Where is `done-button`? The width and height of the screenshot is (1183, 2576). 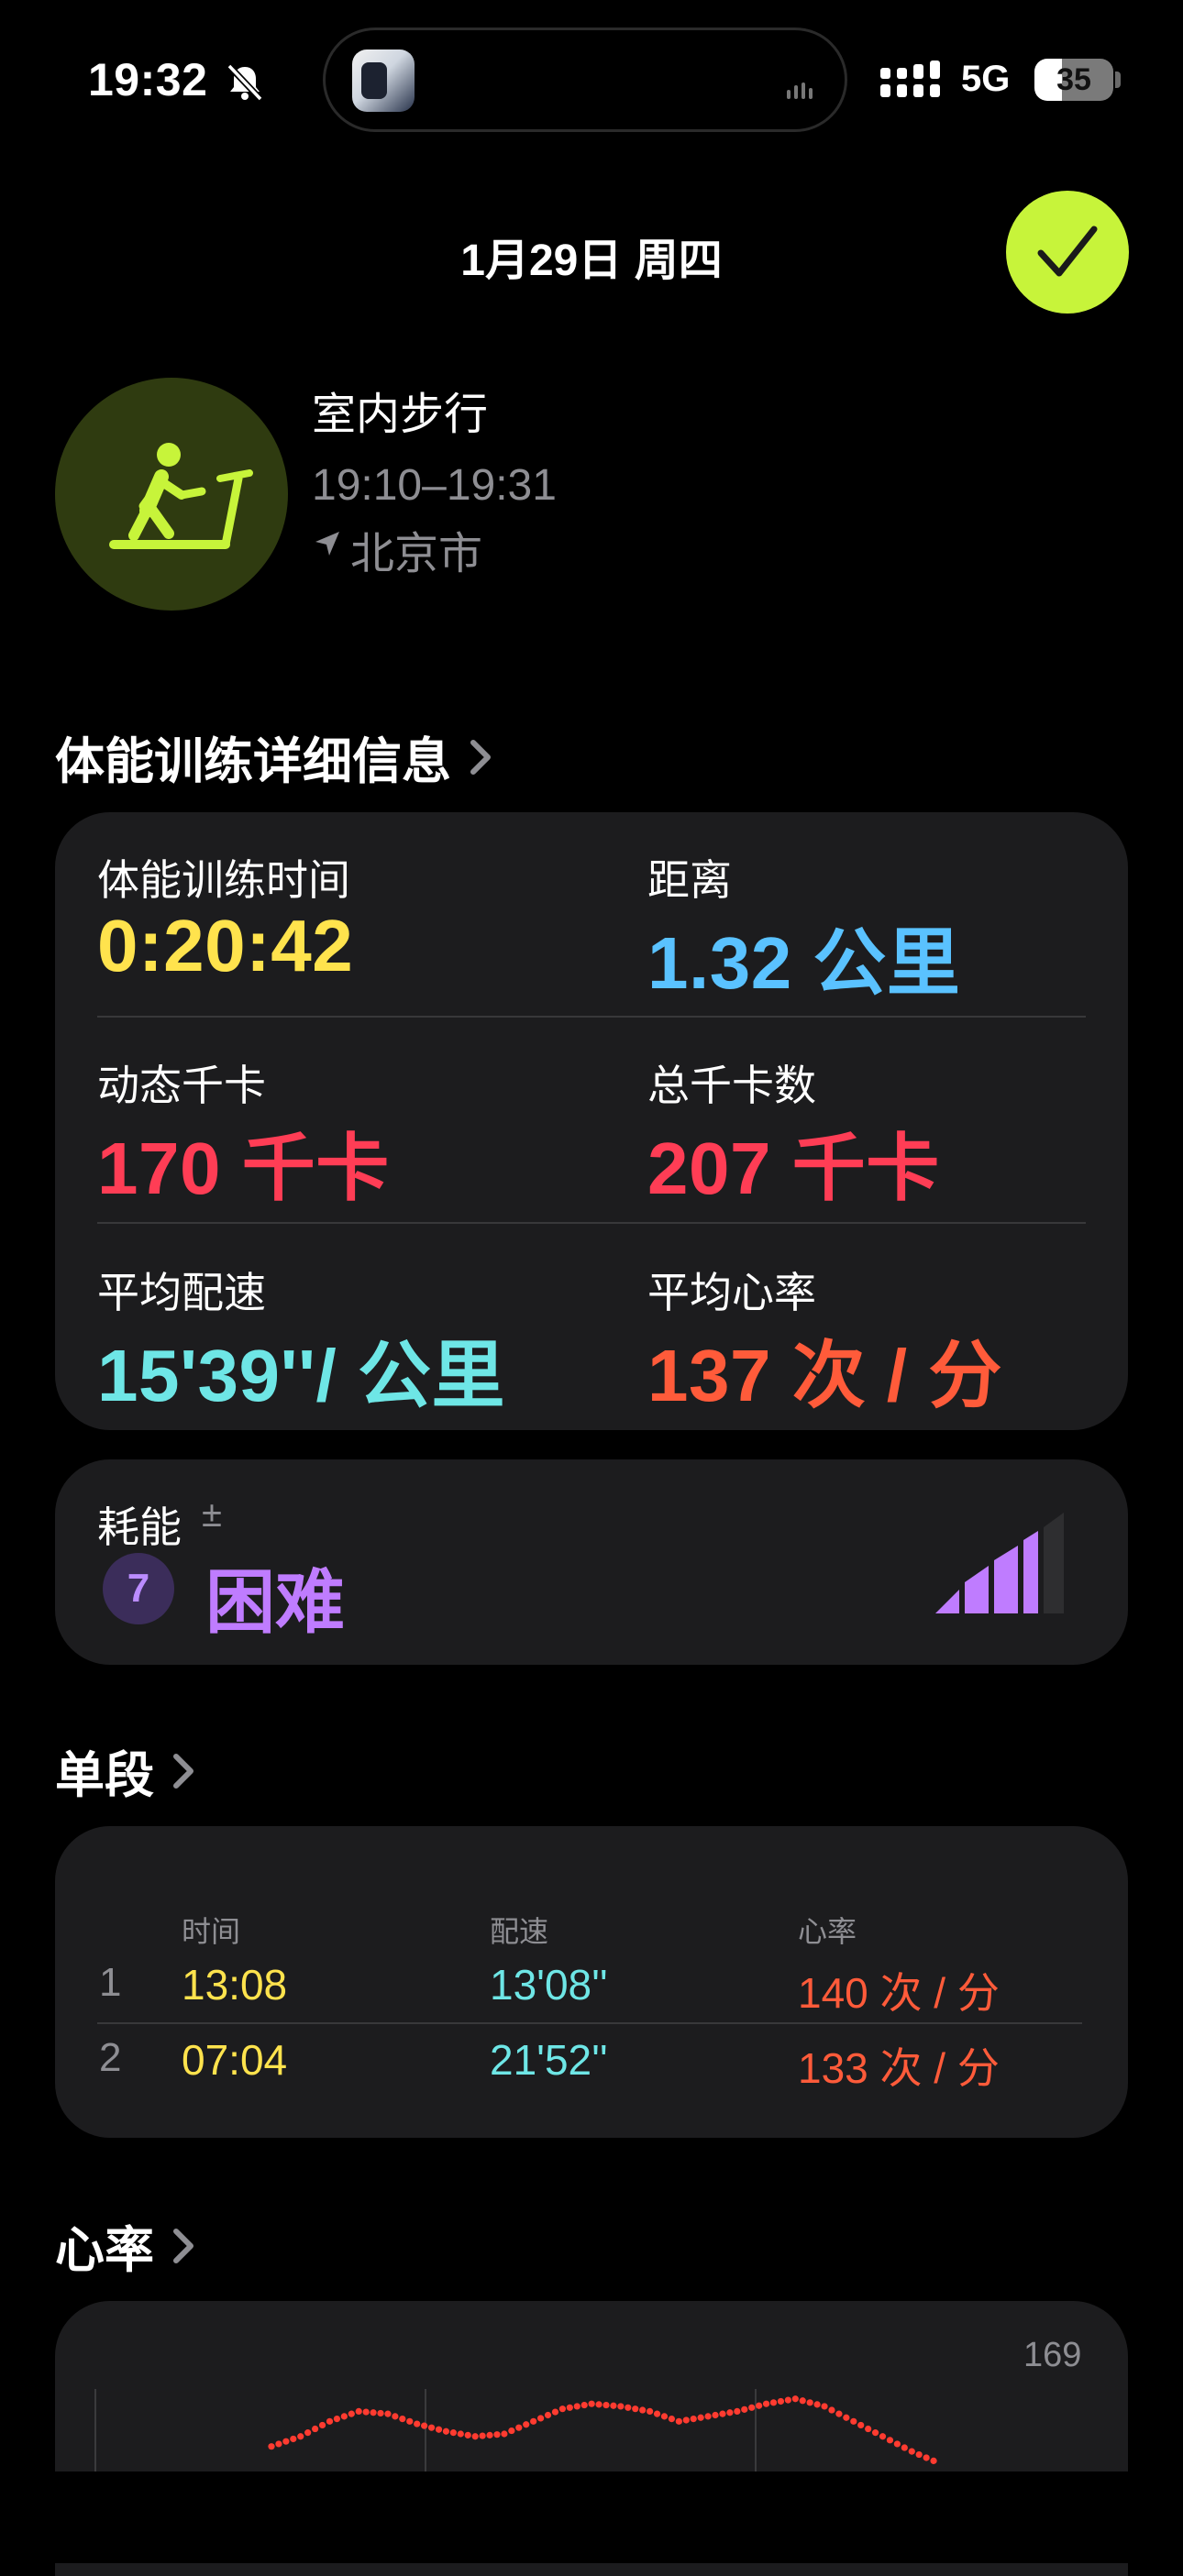
done-button is located at coordinates (1067, 253).